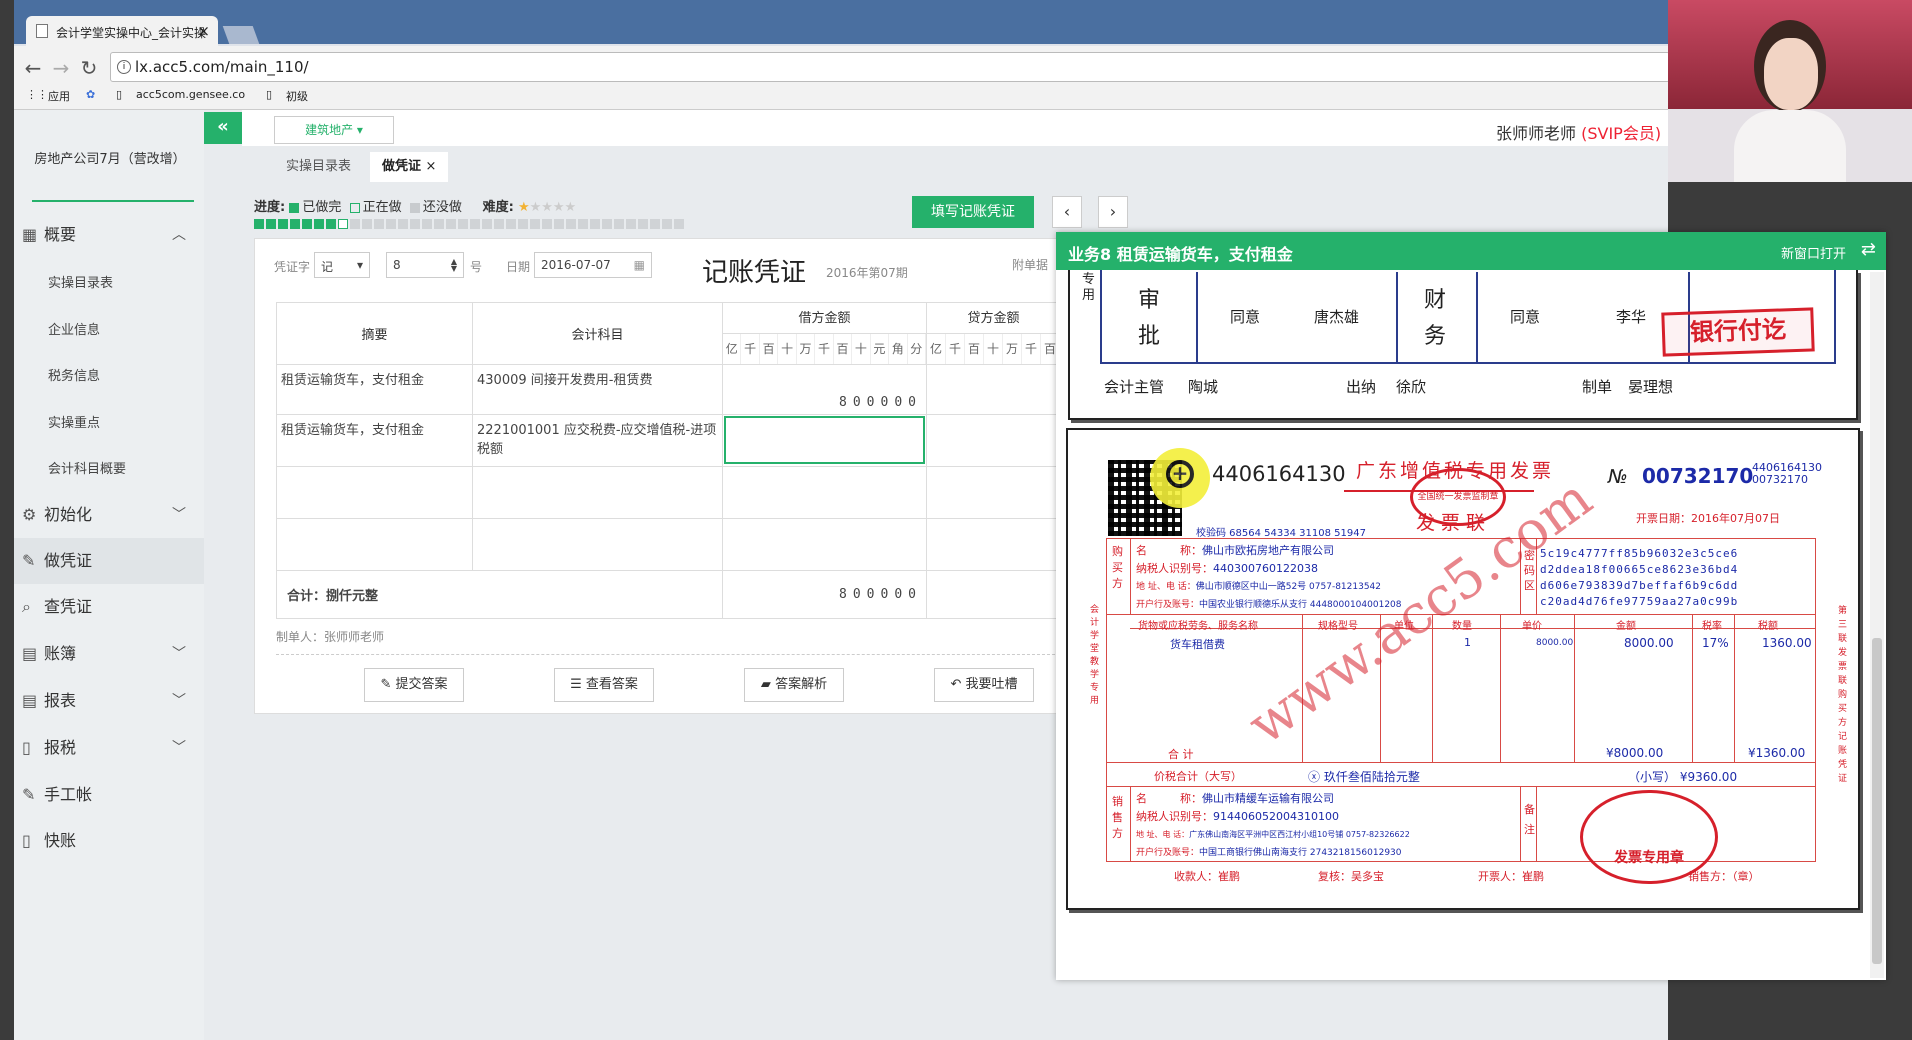 The height and width of the screenshot is (1040, 1912). What do you see at coordinates (993, 440) in the screenshot?
I see `row2-credit` at bounding box center [993, 440].